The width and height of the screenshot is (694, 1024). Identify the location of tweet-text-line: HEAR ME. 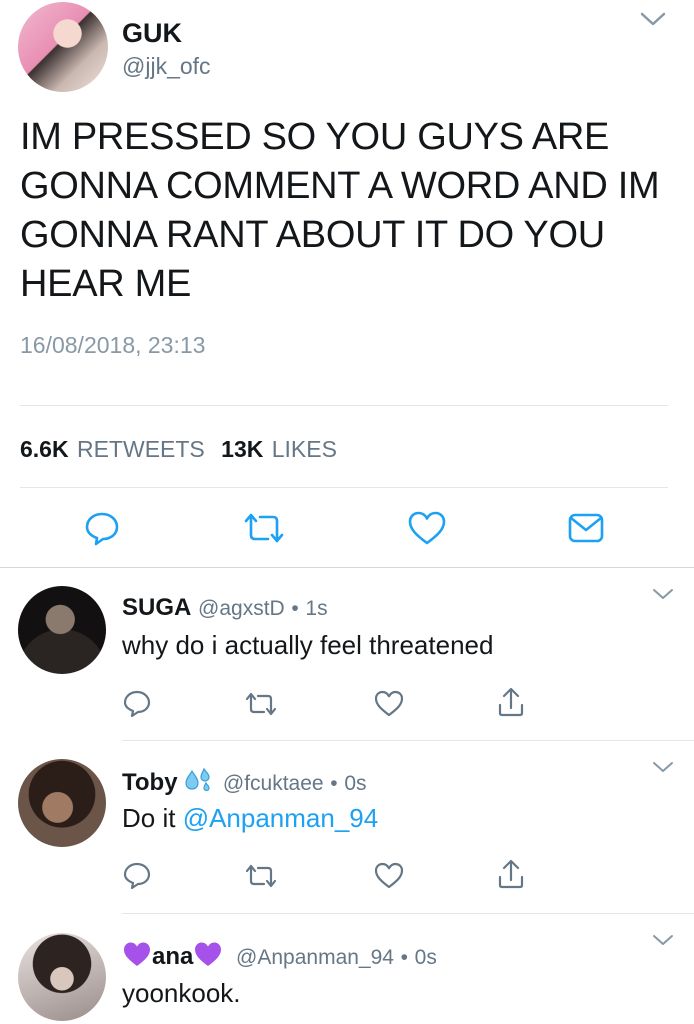
(106, 284).